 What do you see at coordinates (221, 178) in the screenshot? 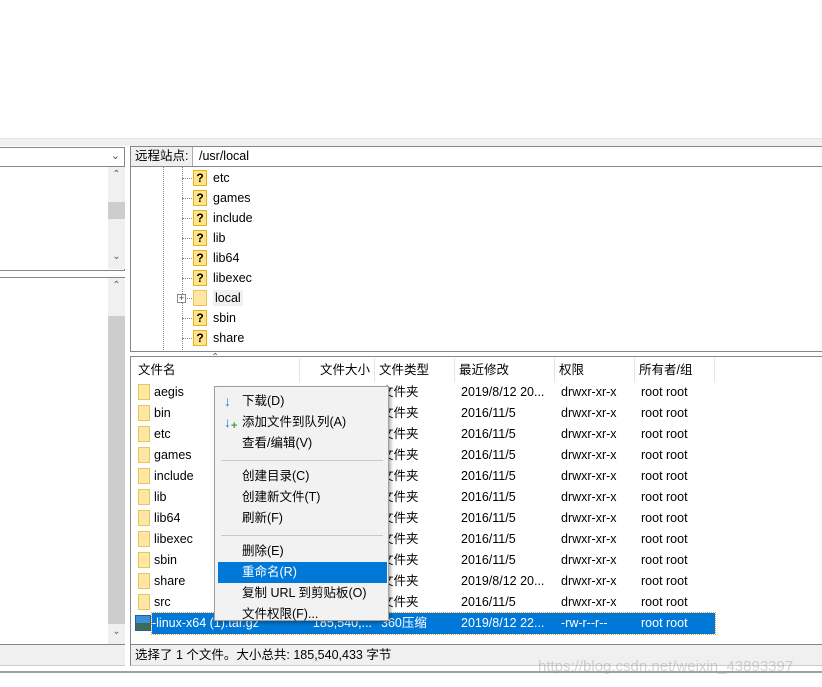
I see `tree-item-label: etc` at bounding box center [221, 178].